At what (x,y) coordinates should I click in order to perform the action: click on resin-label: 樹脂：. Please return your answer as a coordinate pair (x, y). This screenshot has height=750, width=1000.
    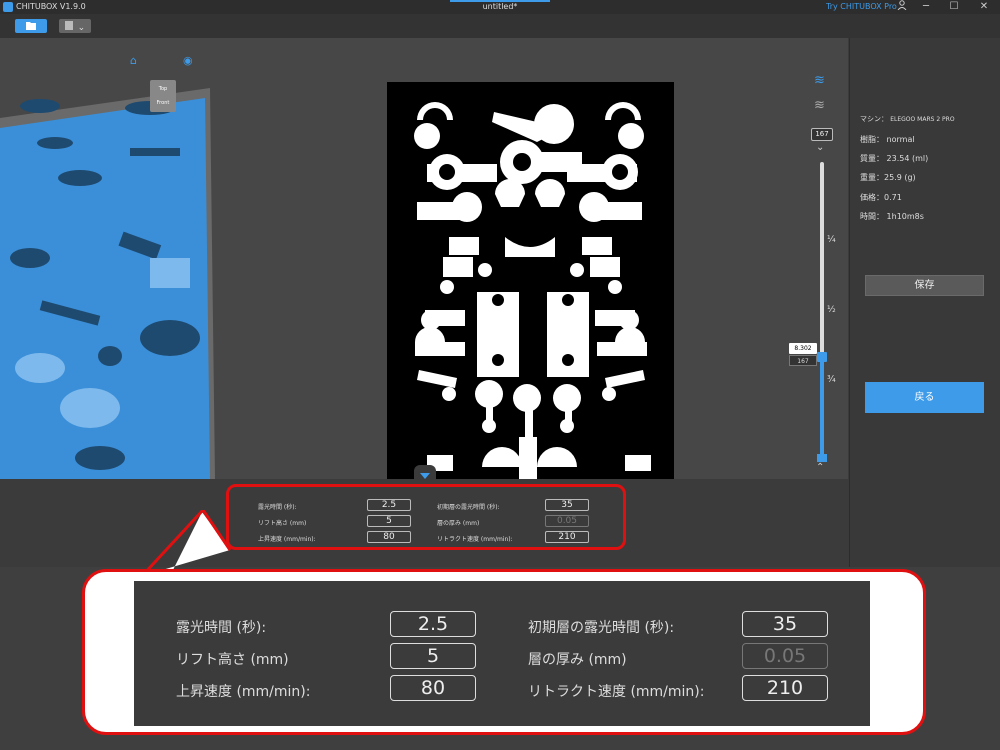
    Looking at the image, I should click on (872, 139).